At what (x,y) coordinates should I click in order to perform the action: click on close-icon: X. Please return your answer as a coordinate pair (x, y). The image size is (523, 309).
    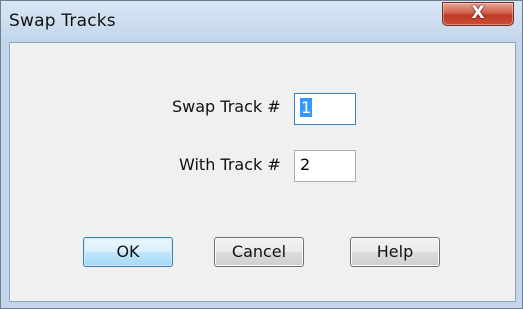
    Looking at the image, I should click on (478, 13).